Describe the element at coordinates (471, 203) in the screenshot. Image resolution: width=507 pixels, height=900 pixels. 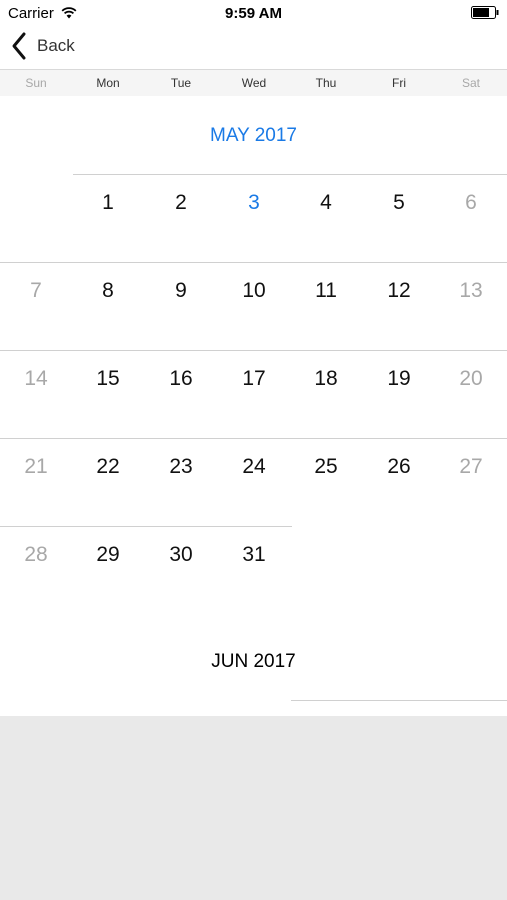
I see `day-cell: 6` at that location.